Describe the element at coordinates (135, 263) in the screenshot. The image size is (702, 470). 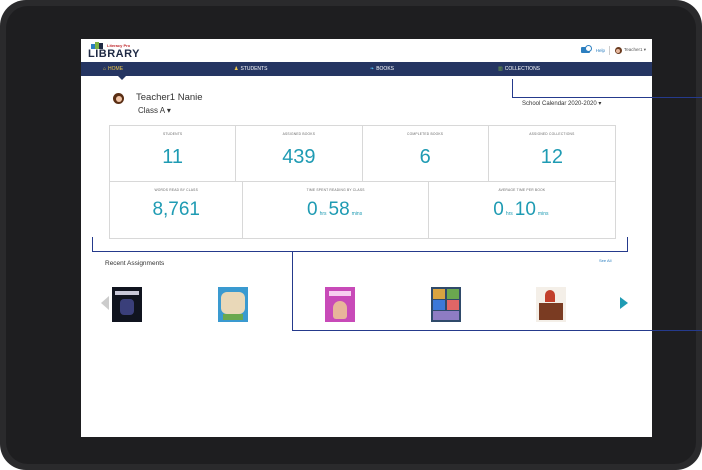
I see `recent-assignments-title: Recent Assignments` at that location.